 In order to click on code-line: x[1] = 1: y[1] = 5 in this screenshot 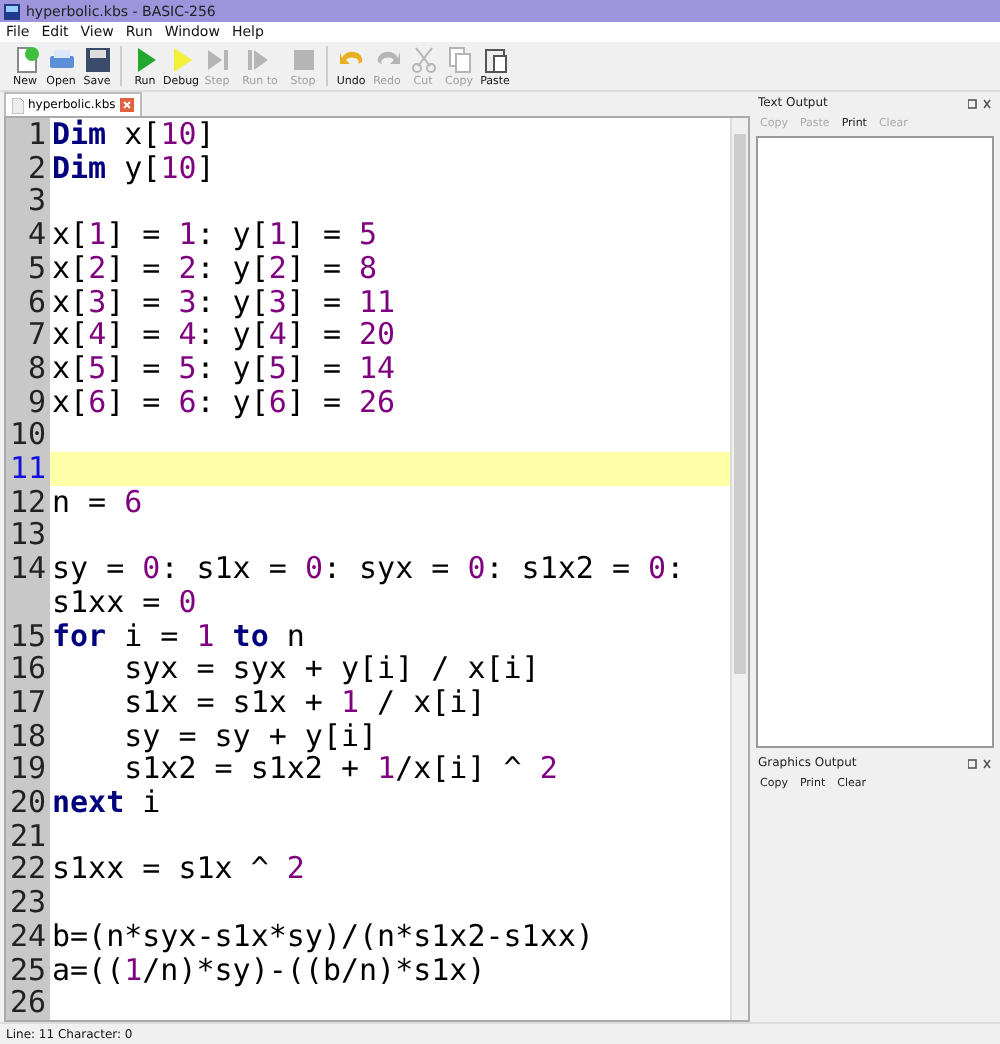, I will do `click(215, 235)`.